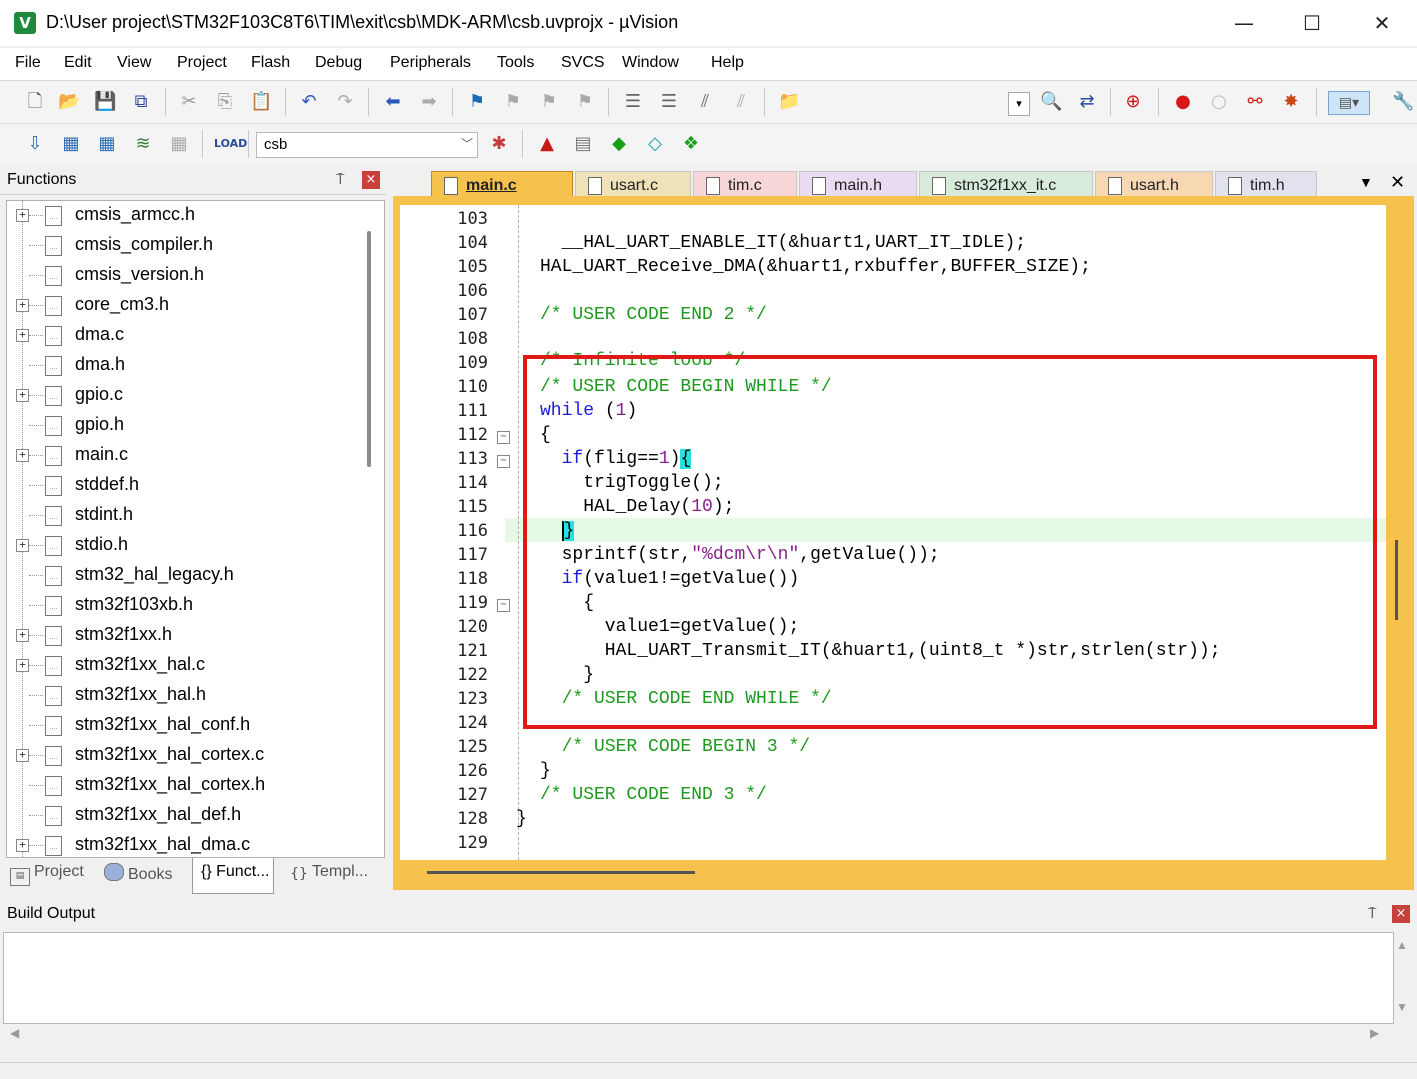 The image size is (1417, 1079). I want to click on menu-flash: Flash, so click(270, 63).